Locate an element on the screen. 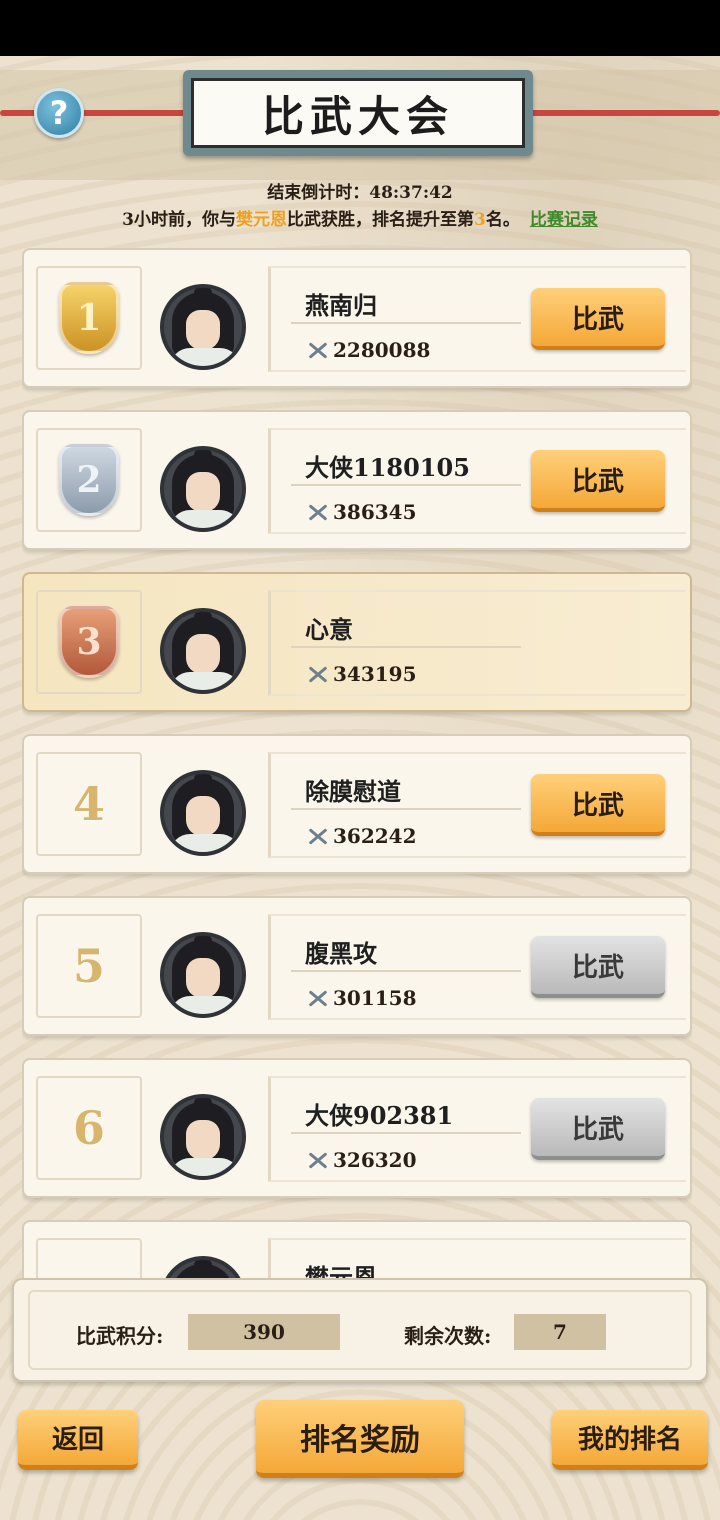 This screenshot has height=1520, width=720. notice-suffix: 名。 is located at coordinates (502, 220).